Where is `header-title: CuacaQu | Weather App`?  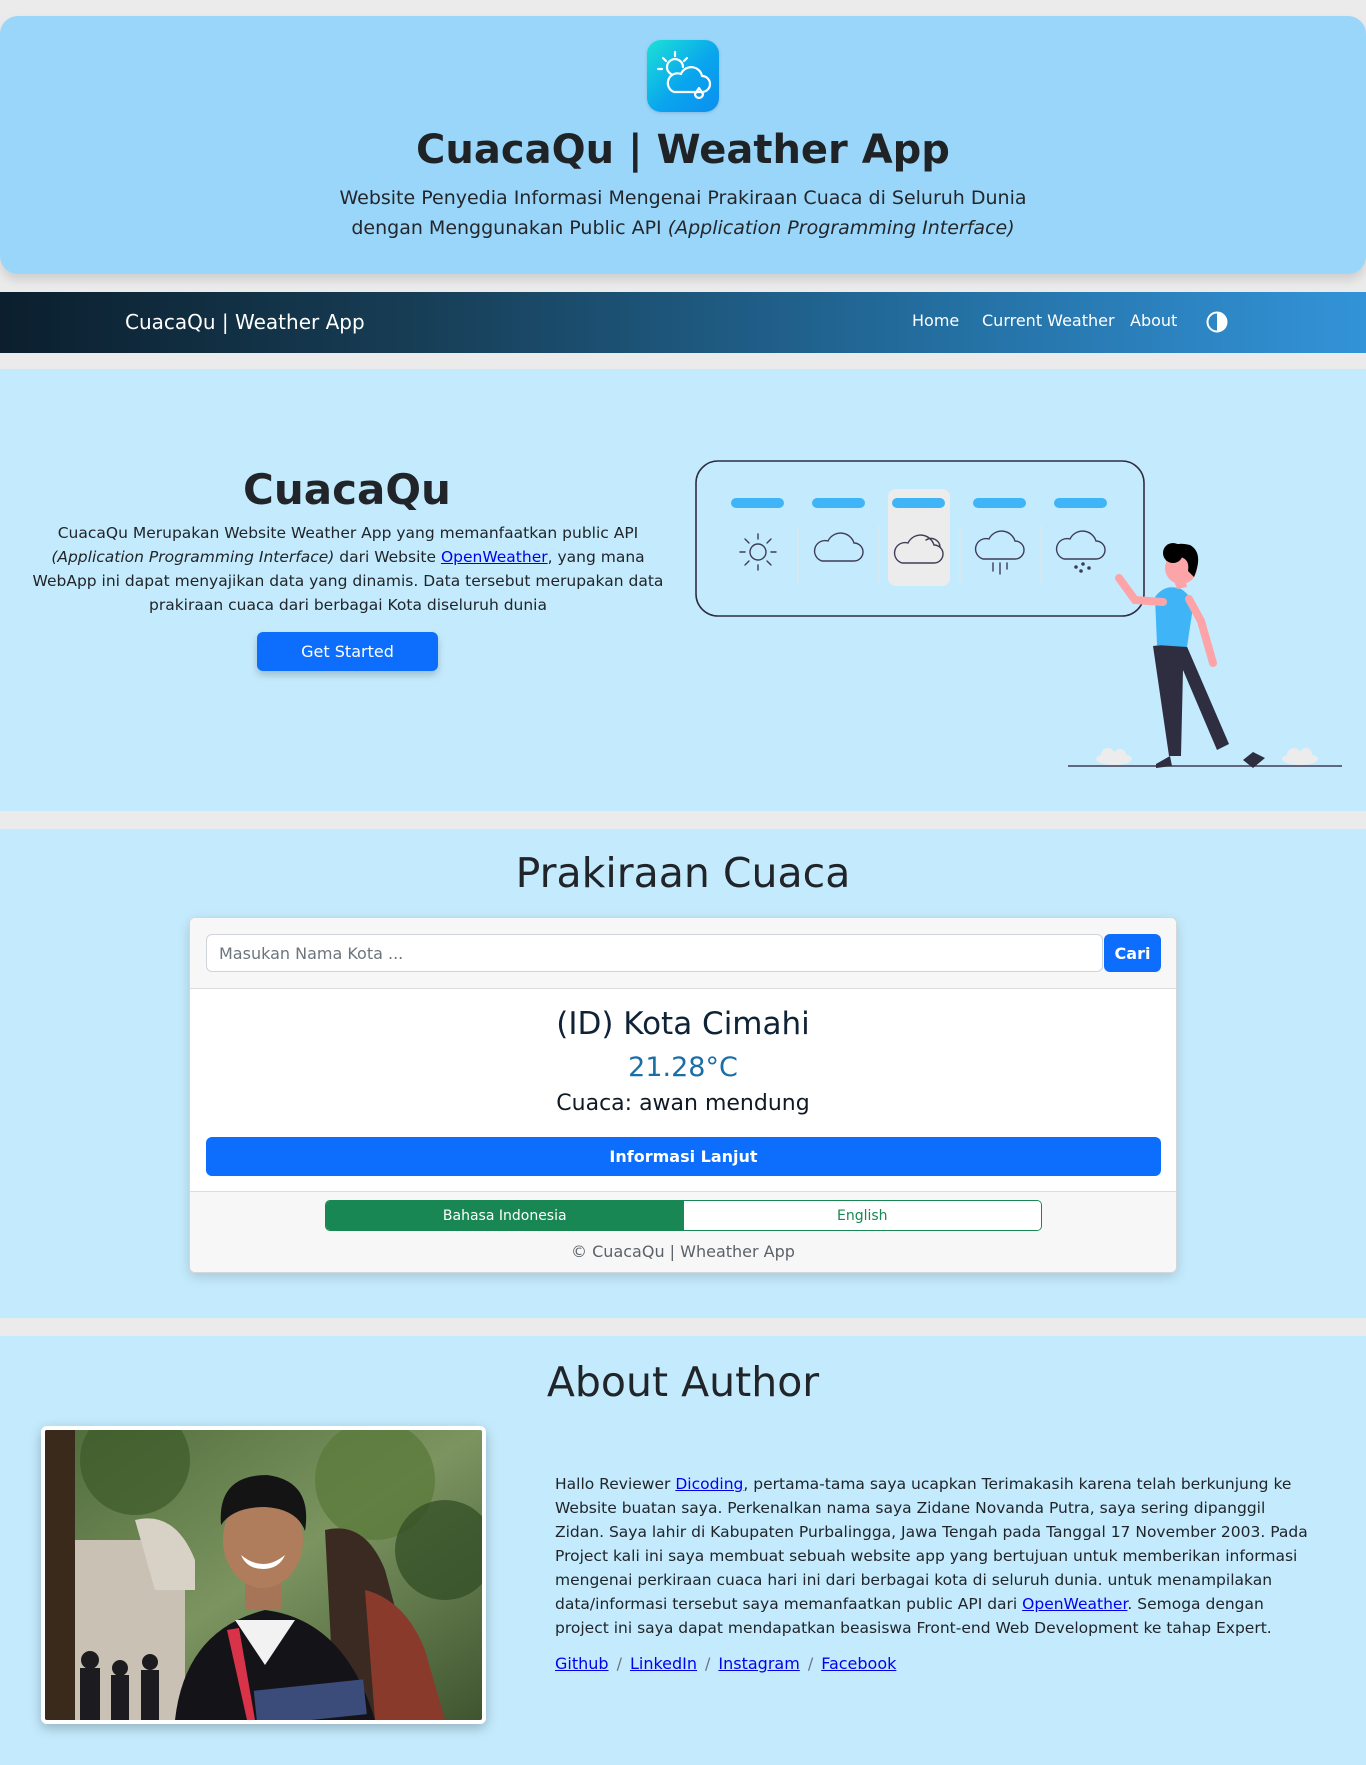
header-title: CuacaQu | Weather App is located at coordinates (683, 150).